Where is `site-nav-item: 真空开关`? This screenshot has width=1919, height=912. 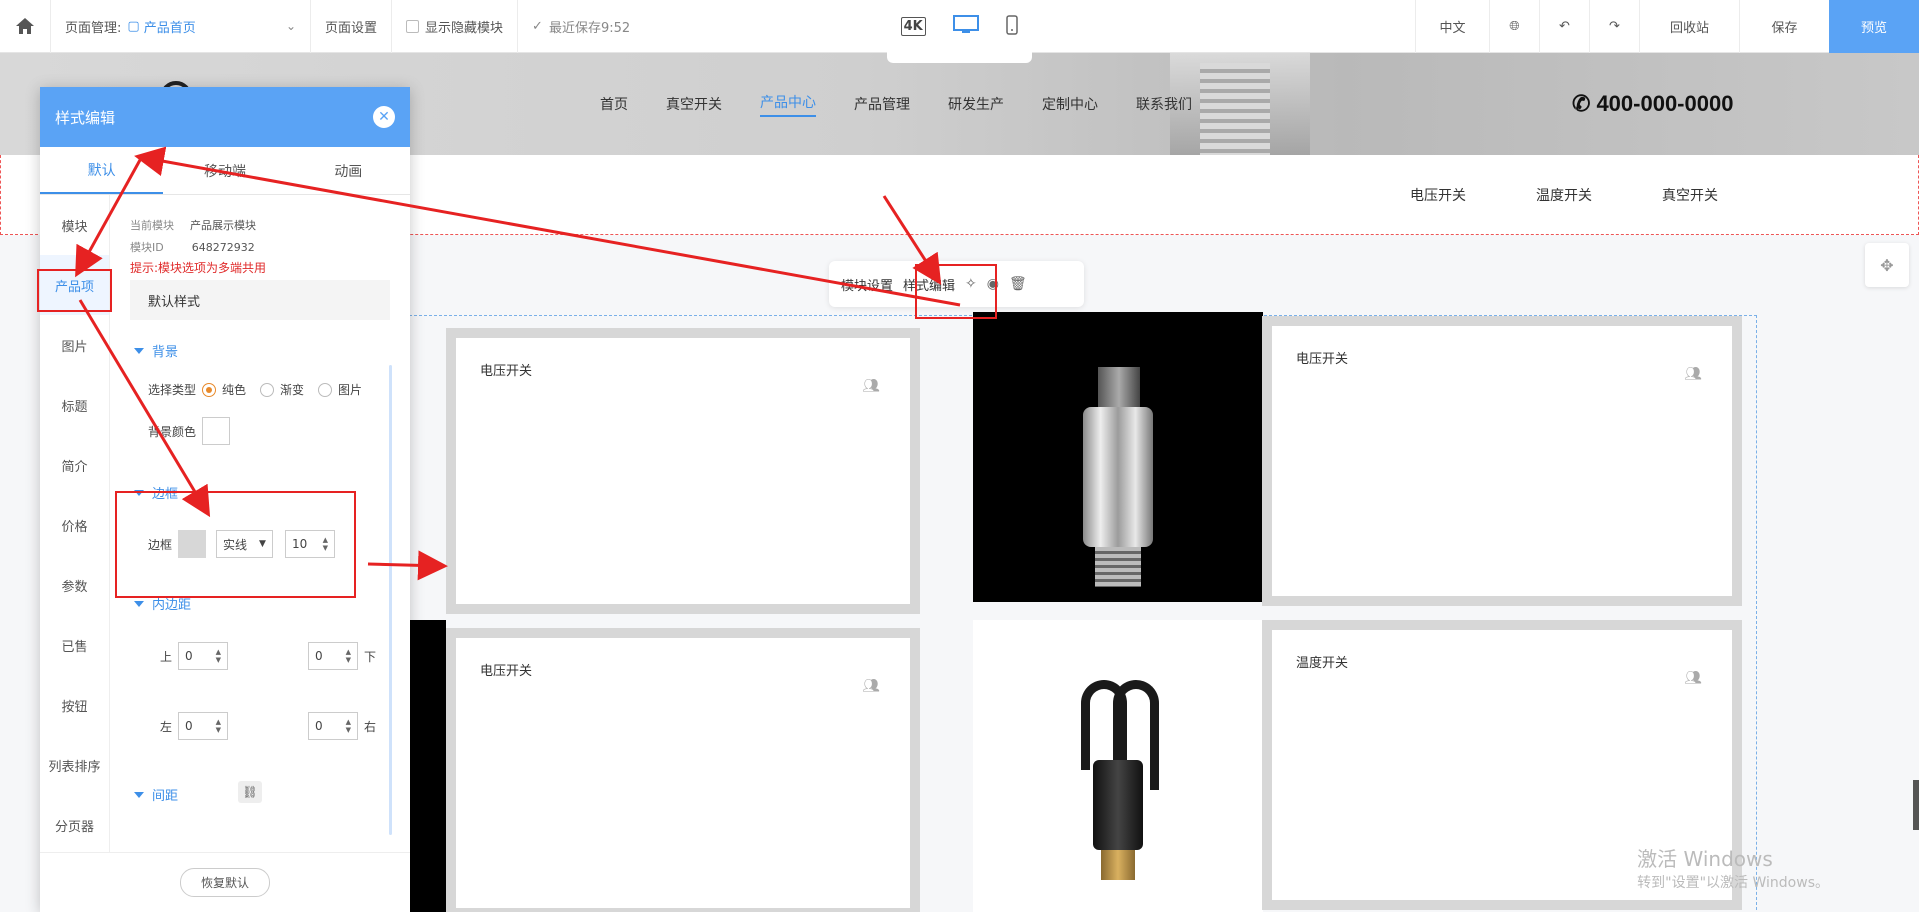
site-nav-item: 真空开关 is located at coordinates (694, 104).